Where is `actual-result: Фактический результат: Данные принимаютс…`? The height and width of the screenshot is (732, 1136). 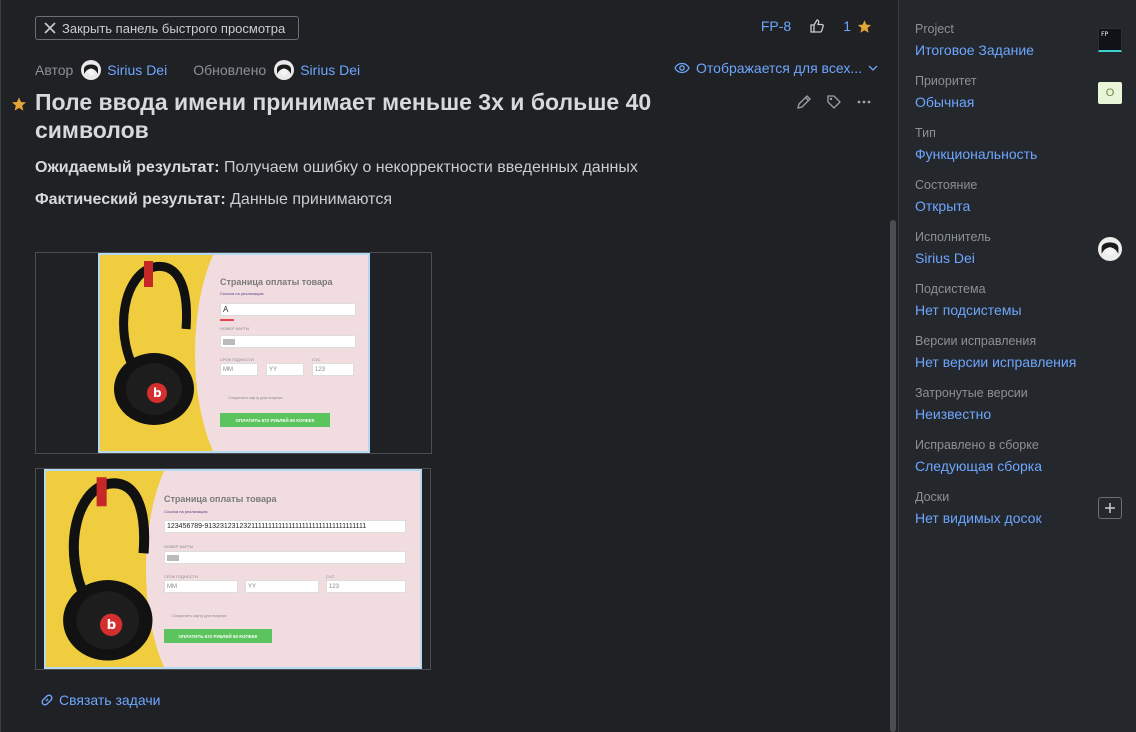
actual-result: Фактический результат: Данные принимаютс… is located at coordinates (213, 200).